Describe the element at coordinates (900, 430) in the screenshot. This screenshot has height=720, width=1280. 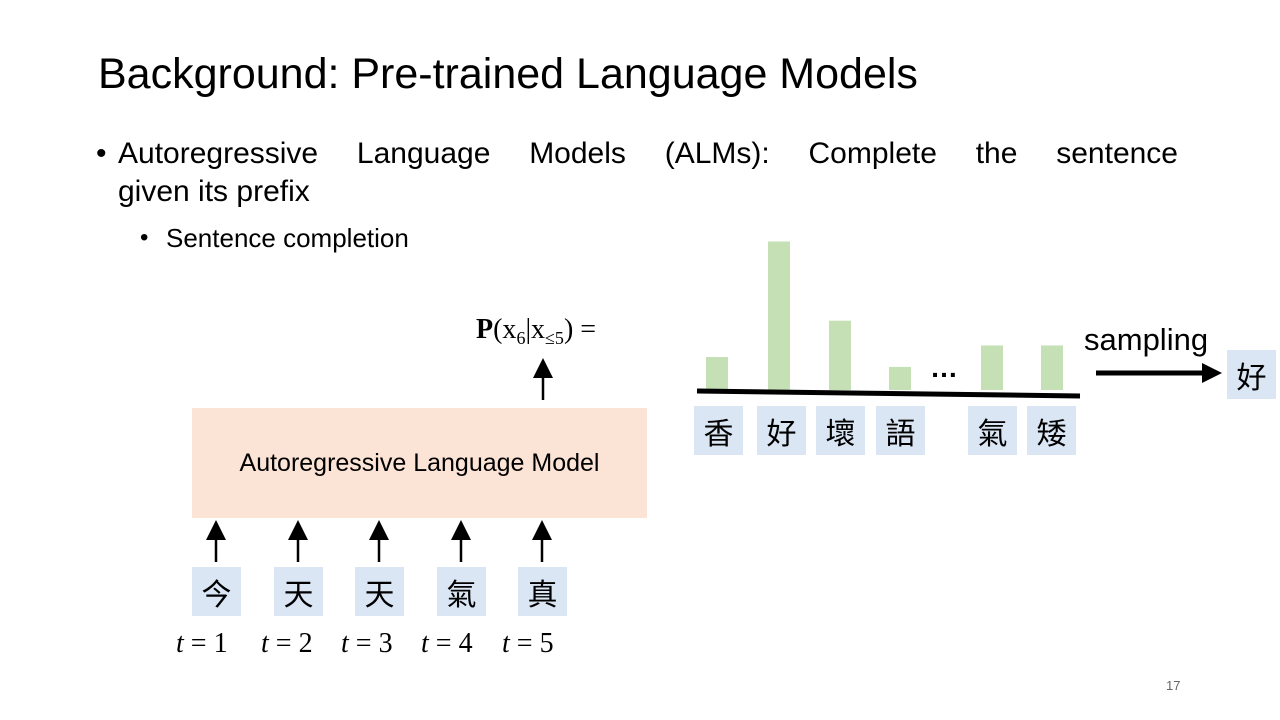
I see `vocab-token: 語` at that location.